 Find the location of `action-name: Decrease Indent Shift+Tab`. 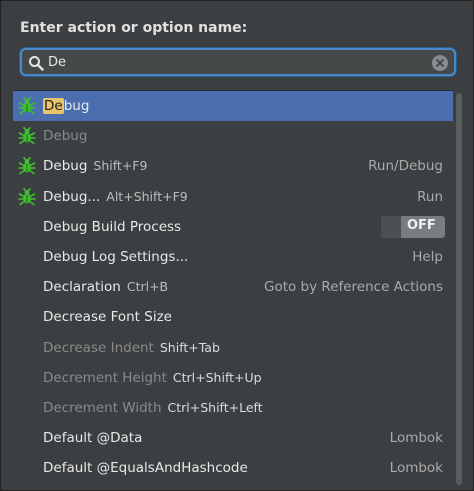

action-name: Decrease Indent Shift+Tab is located at coordinates (131, 348).